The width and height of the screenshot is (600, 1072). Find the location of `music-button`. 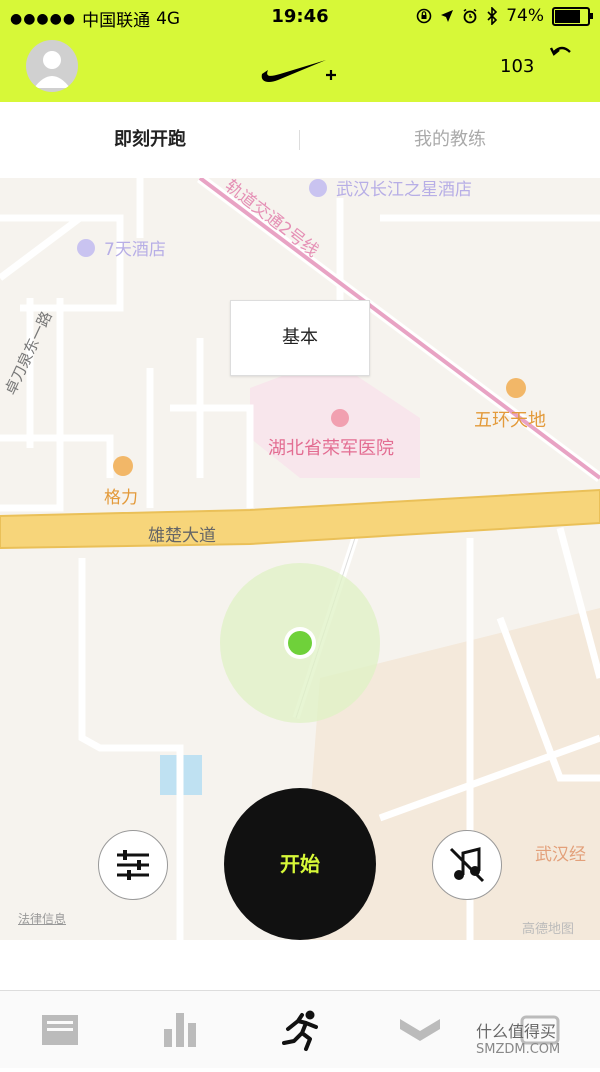

music-button is located at coordinates (467, 865).